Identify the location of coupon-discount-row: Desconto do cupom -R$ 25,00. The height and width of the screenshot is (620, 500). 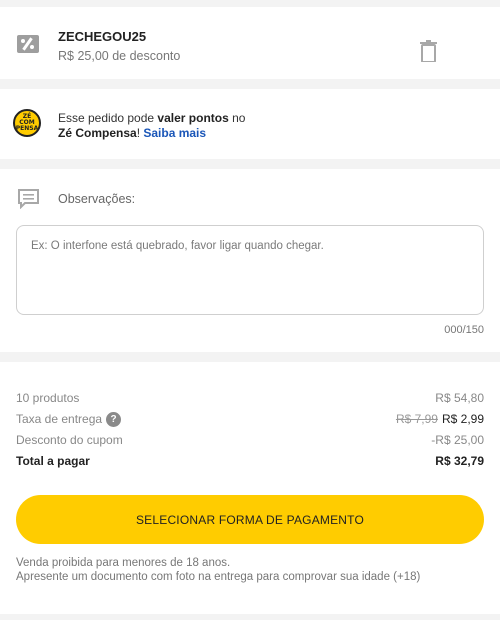
(250, 442).